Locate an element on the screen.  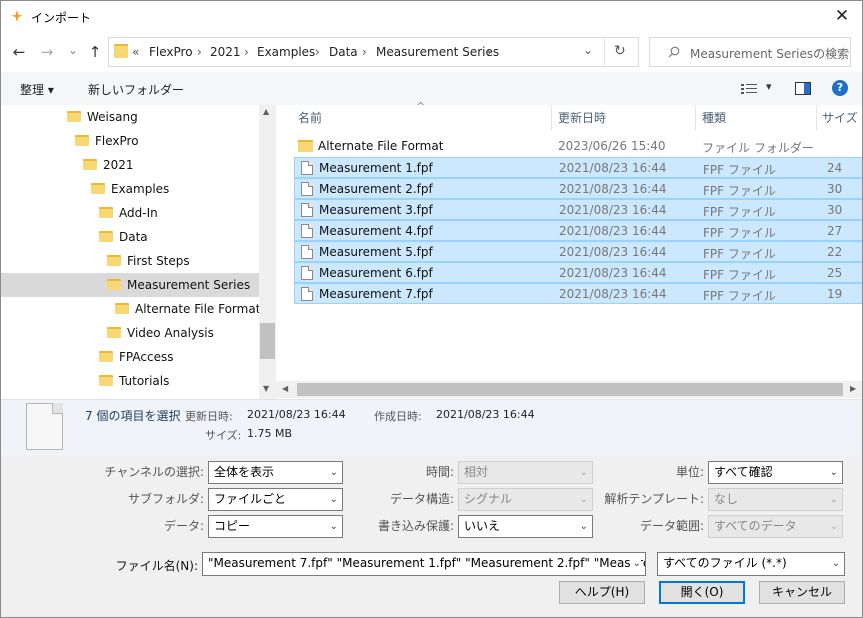
file-name: Measurement 1.fpf is located at coordinates (376, 168).